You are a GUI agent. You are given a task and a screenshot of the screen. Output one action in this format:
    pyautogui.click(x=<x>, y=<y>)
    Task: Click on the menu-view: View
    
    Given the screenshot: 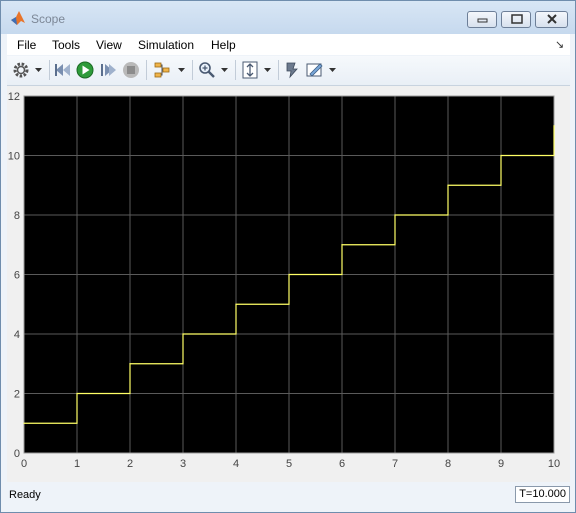 What is the action you would take?
    pyautogui.click(x=109, y=45)
    